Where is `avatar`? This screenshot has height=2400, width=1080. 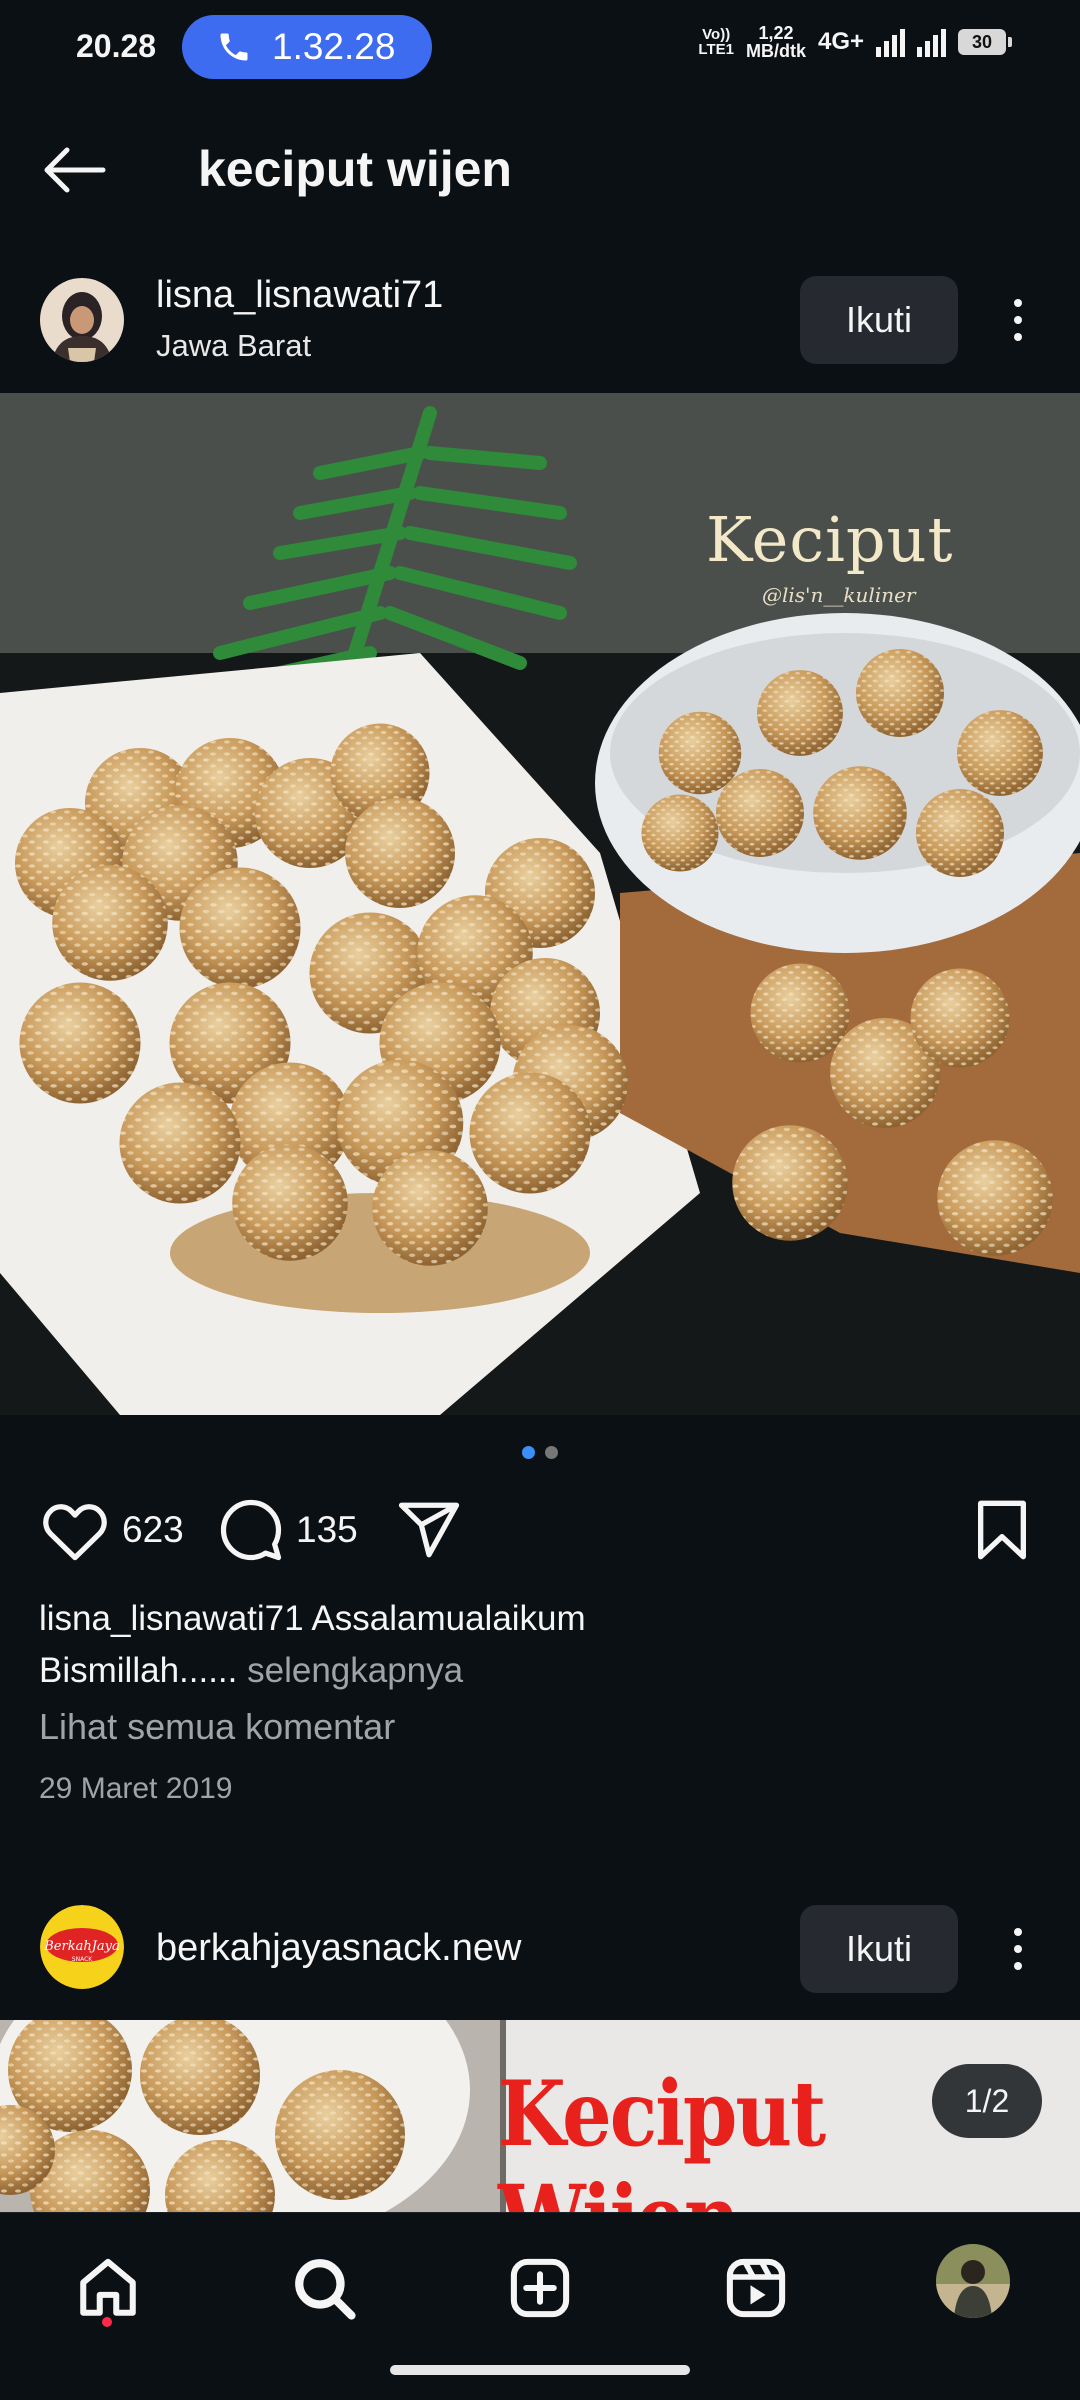 avatar is located at coordinates (82, 320).